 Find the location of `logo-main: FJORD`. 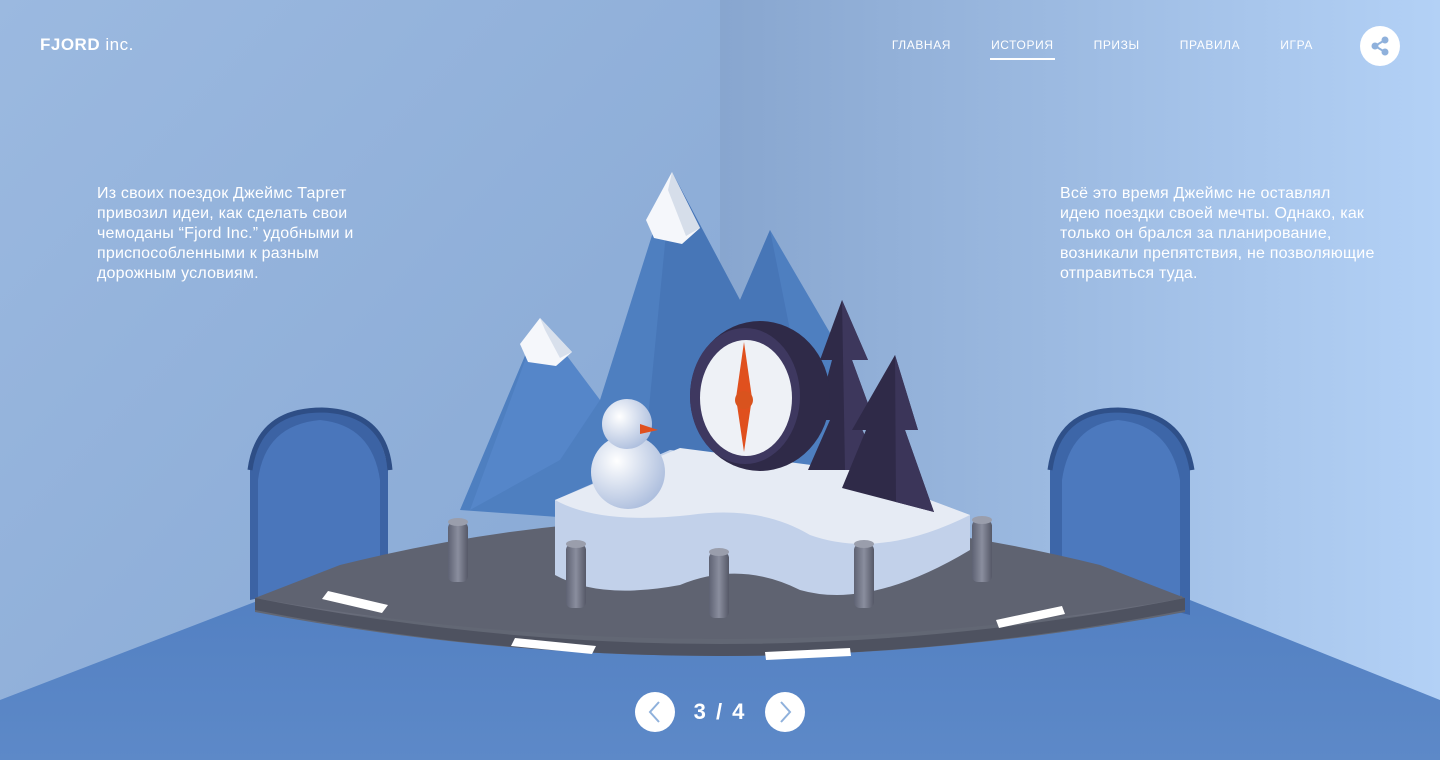

logo-main: FJORD is located at coordinates (70, 44).